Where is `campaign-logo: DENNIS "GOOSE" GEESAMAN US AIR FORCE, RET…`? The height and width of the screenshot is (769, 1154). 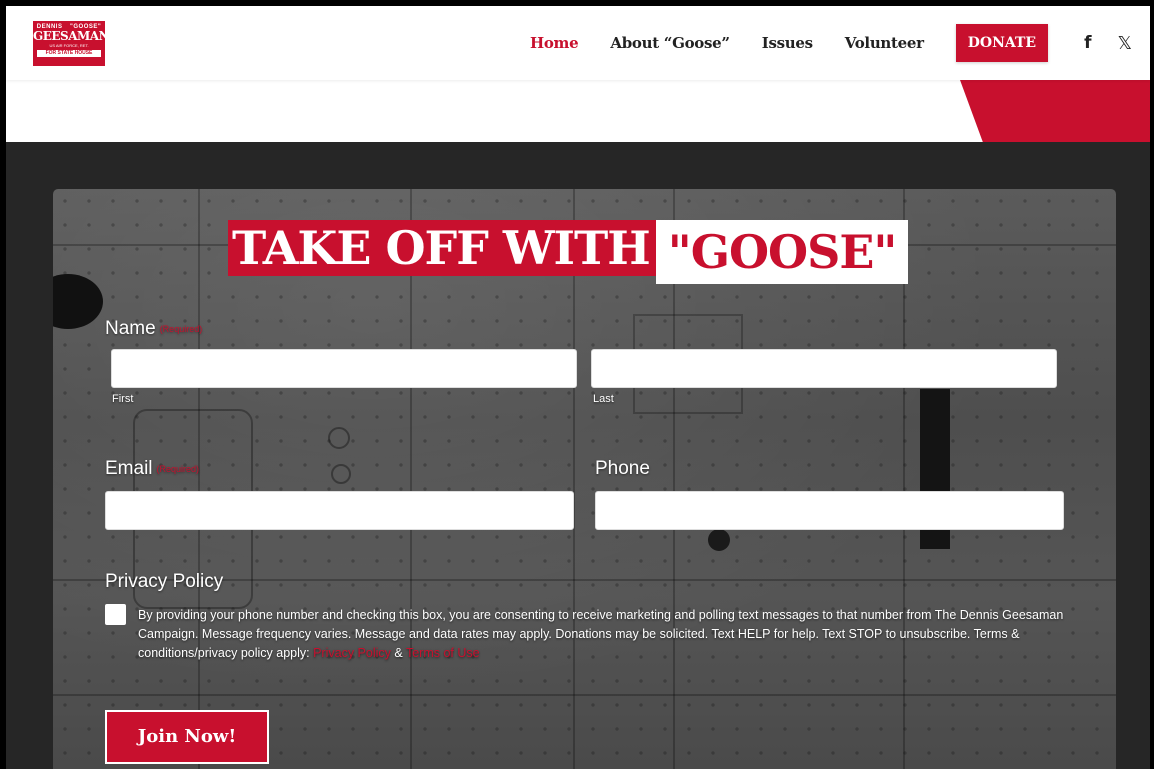 campaign-logo: DENNIS "GOOSE" GEESAMAN US AIR FORCE, RET… is located at coordinates (71, 43).